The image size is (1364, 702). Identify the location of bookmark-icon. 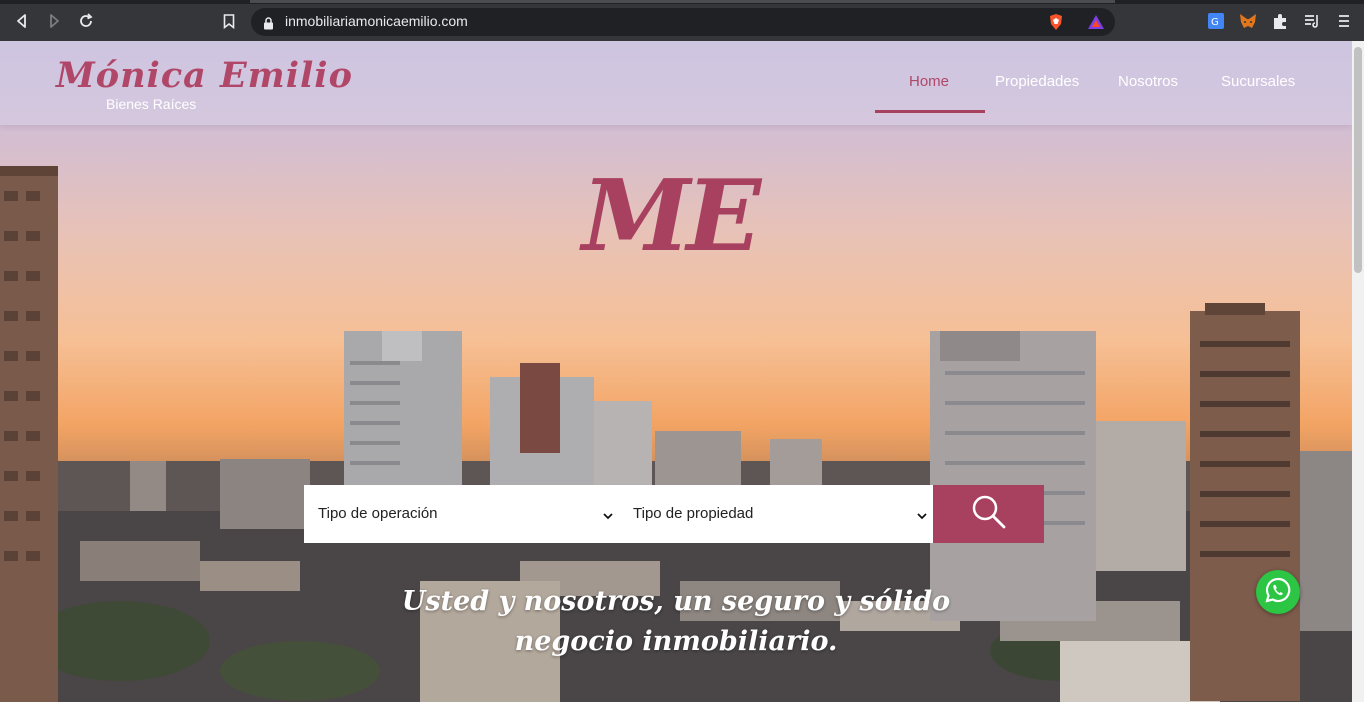
(229, 21).